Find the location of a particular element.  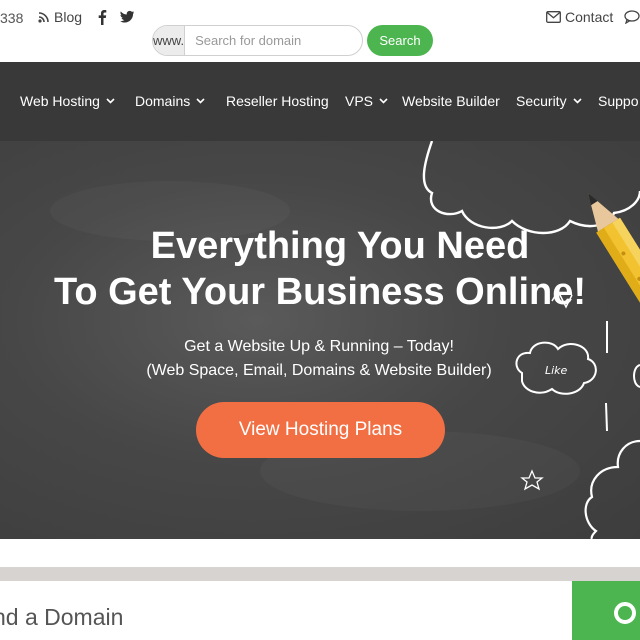

nav-item-domains: Domains is located at coordinates (170, 101).